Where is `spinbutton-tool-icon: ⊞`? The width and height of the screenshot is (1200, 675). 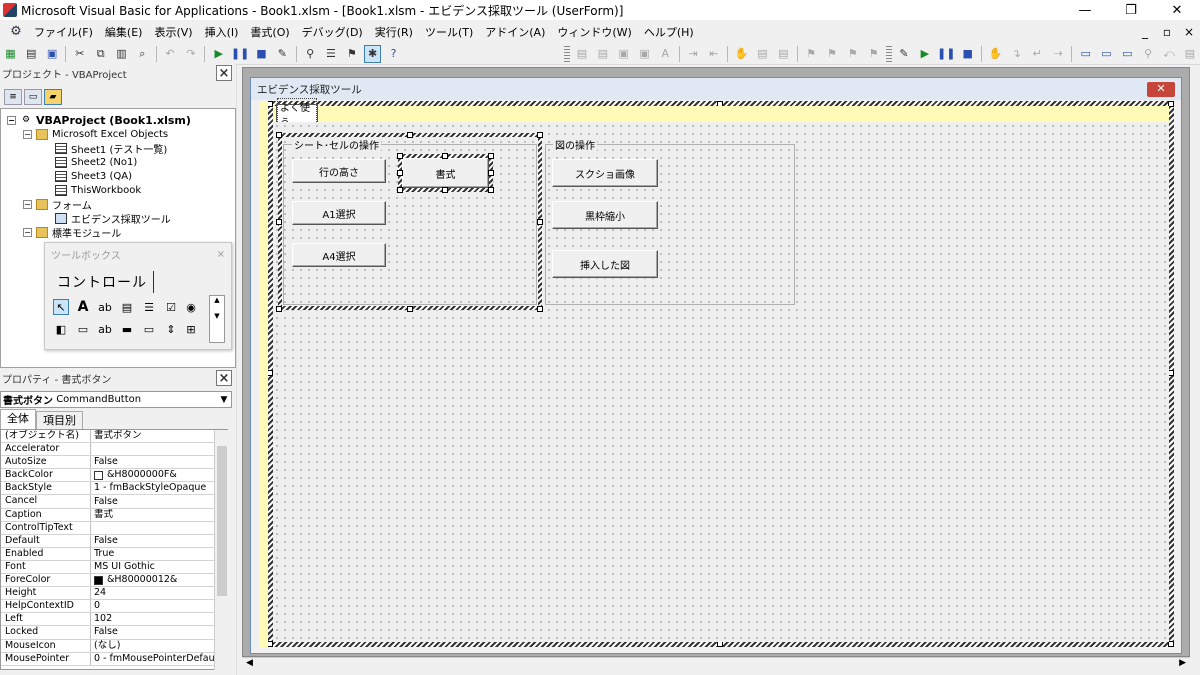
spinbutton-tool-icon: ⊞ is located at coordinates (191, 329).